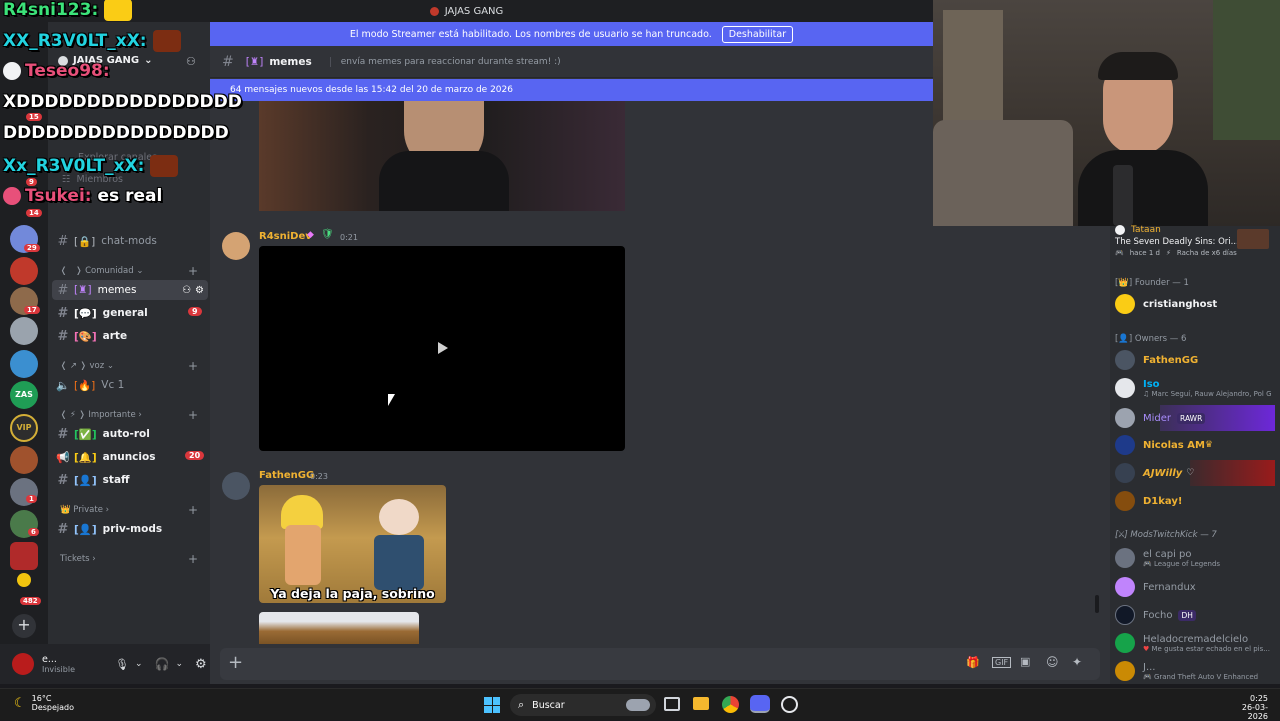 This screenshot has height=721, width=1280. Describe the element at coordinates (973, 662) in the screenshot. I see `gift-icon: 🎁` at that location.